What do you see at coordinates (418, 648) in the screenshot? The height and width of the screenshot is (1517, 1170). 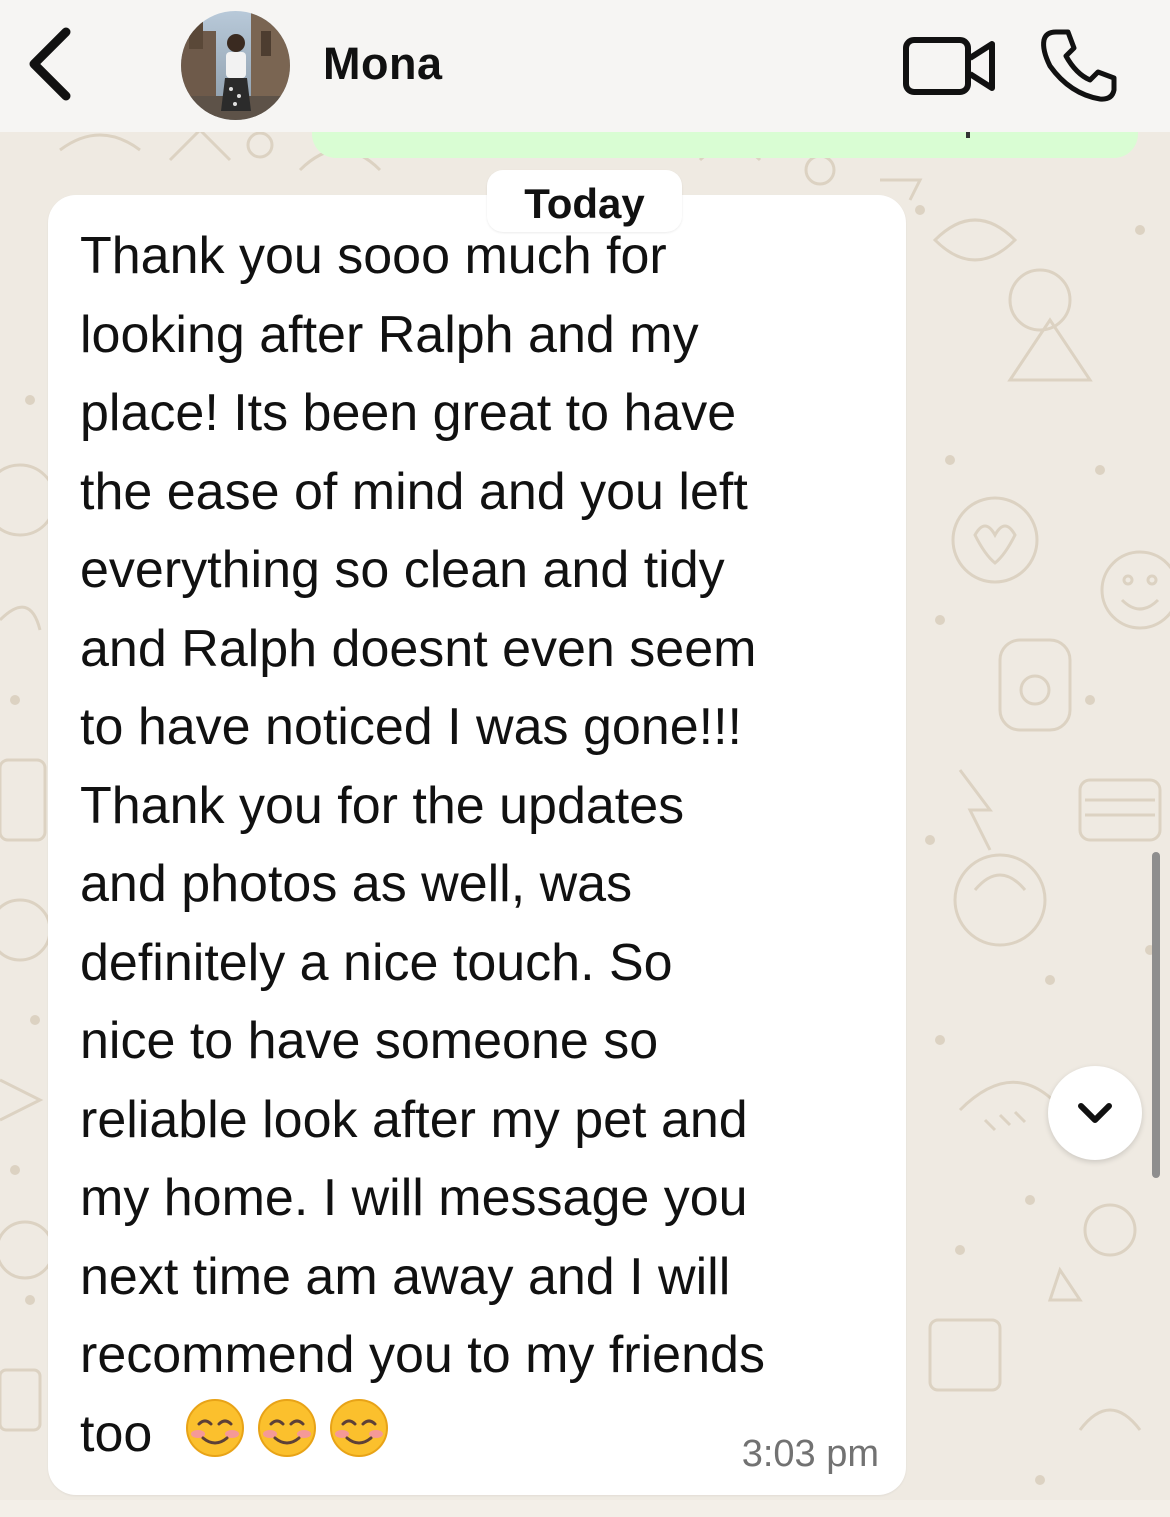 I see `message-line: and Ralph doesnt even seem` at bounding box center [418, 648].